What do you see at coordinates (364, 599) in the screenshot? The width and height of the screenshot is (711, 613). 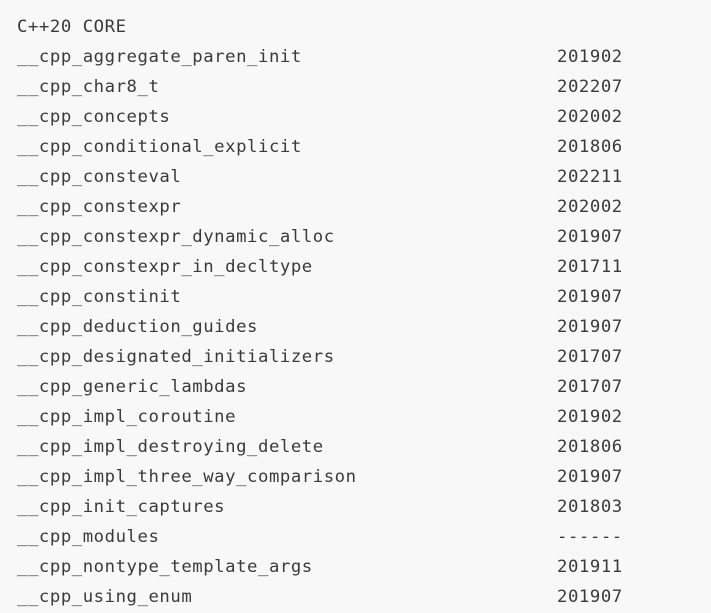 I see `macro-row: __cpp_using_enum 201907` at bounding box center [364, 599].